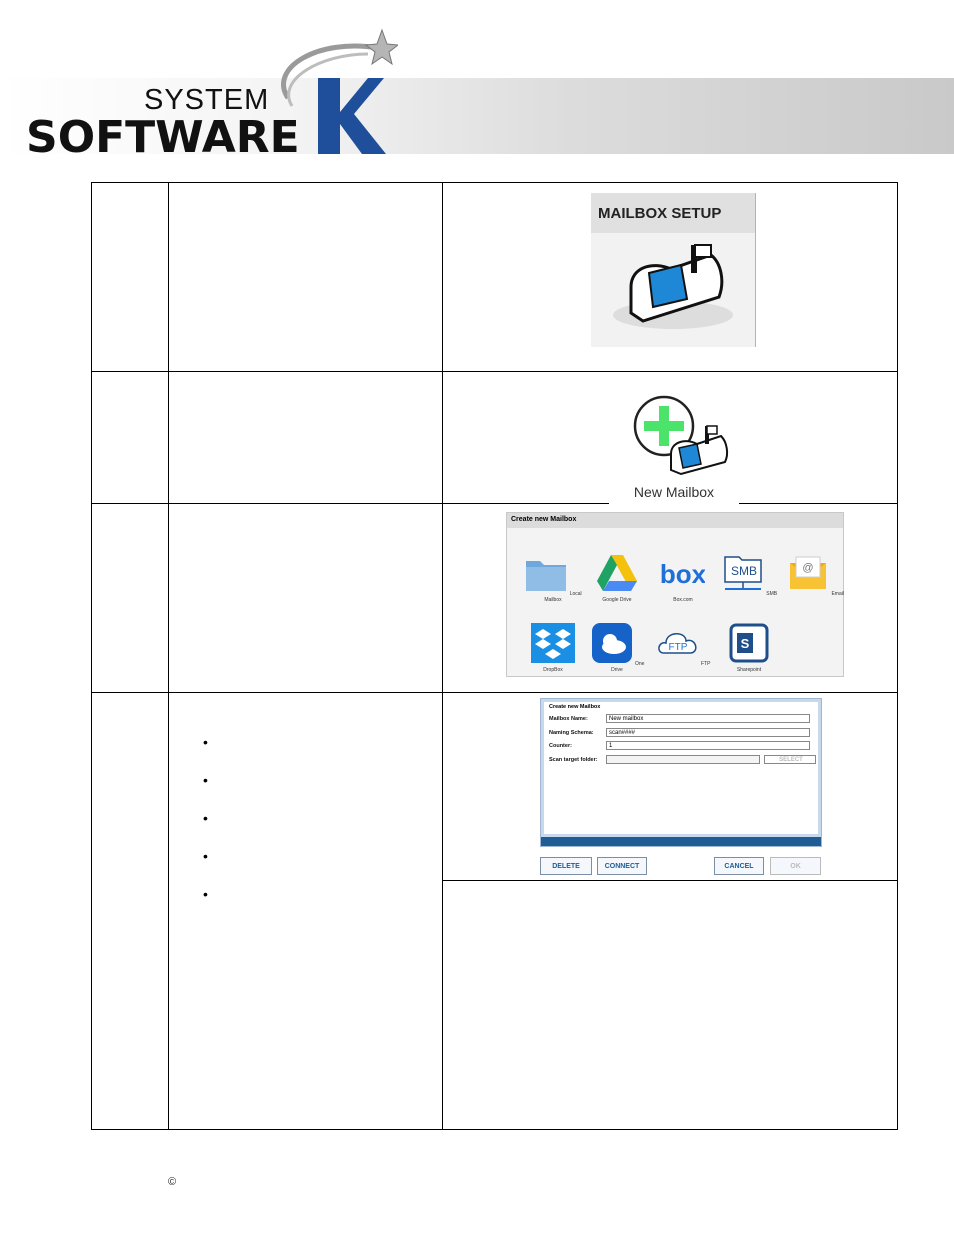 The height and width of the screenshot is (1235, 954). Describe the element at coordinates (172, 1182) in the screenshot. I see `copyright-mark: ©` at that location.